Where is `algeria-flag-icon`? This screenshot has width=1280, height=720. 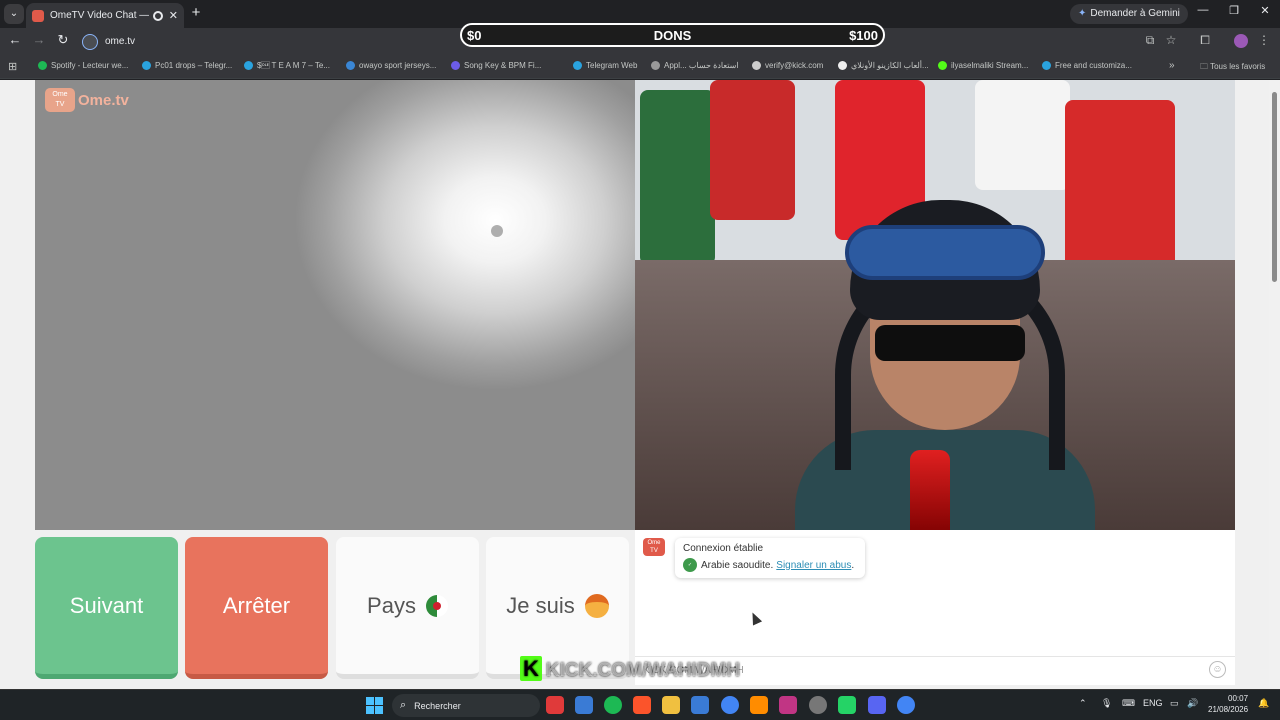
algeria-flag-icon is located at coordinates (436, 605).